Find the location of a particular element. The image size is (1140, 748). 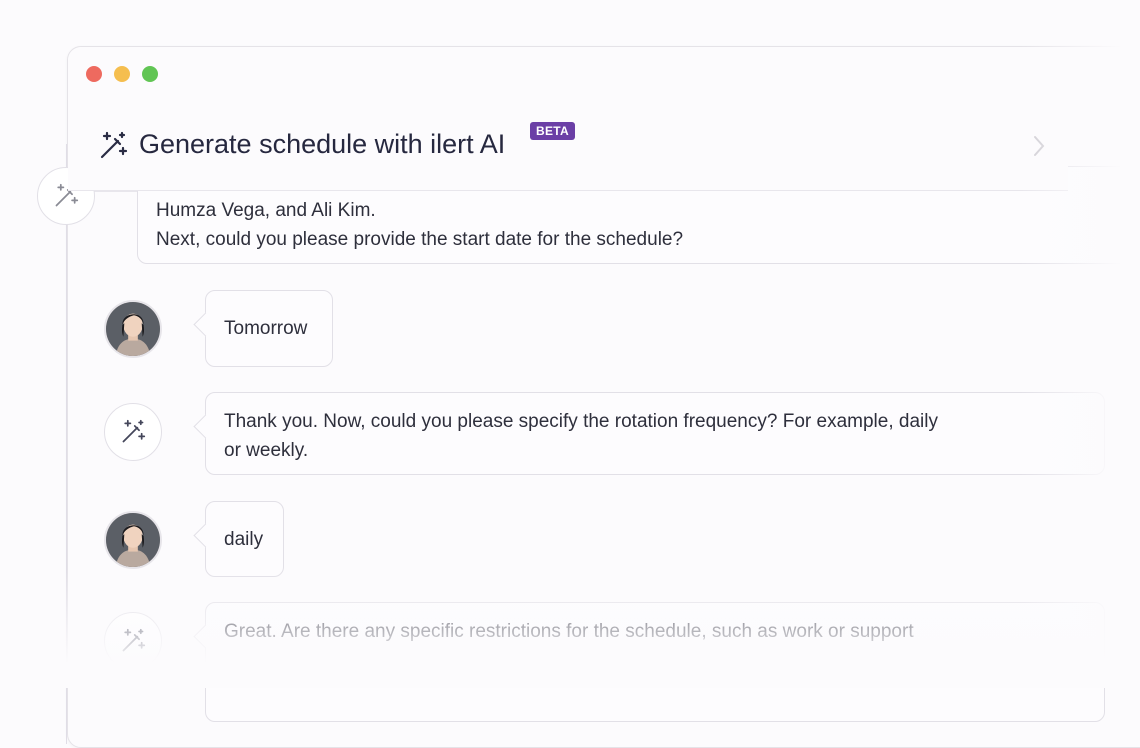

user-message: Tomorrow is located at coordinates (269, 328).